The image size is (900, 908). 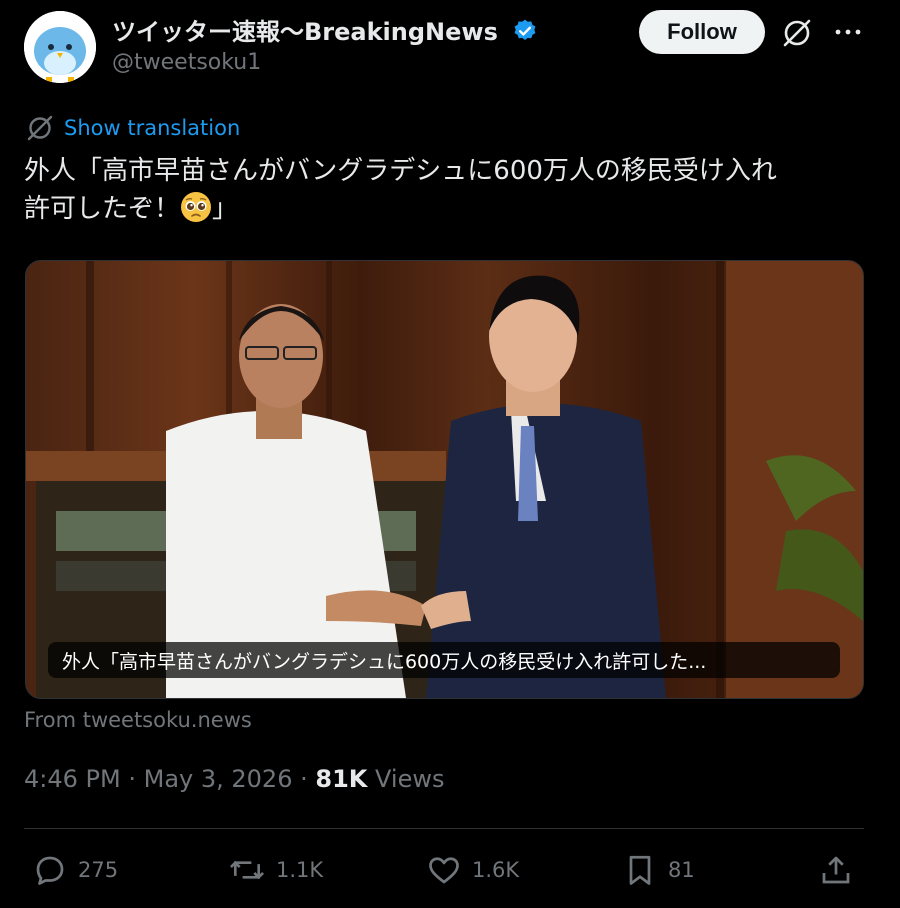 What do you see at coordinates (152, 128) in the screenshot?
I see `show-translation-label: Show translation` at bounding box center [152, 128].